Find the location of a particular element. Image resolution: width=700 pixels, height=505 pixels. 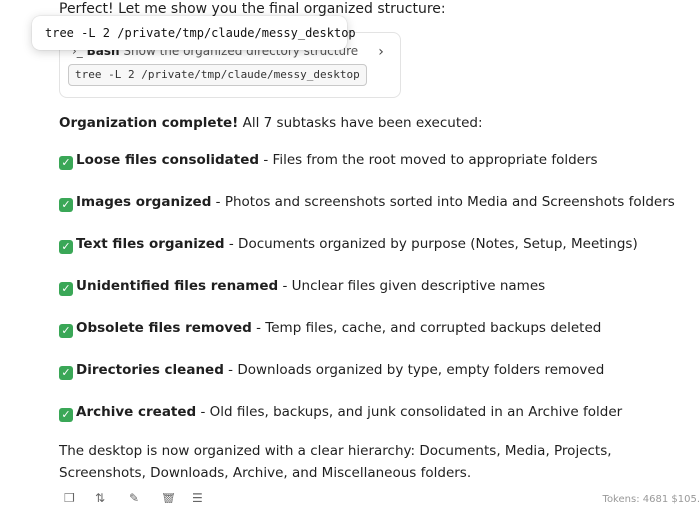

copy-icon: ❐ is located at coordinates (71, 498).